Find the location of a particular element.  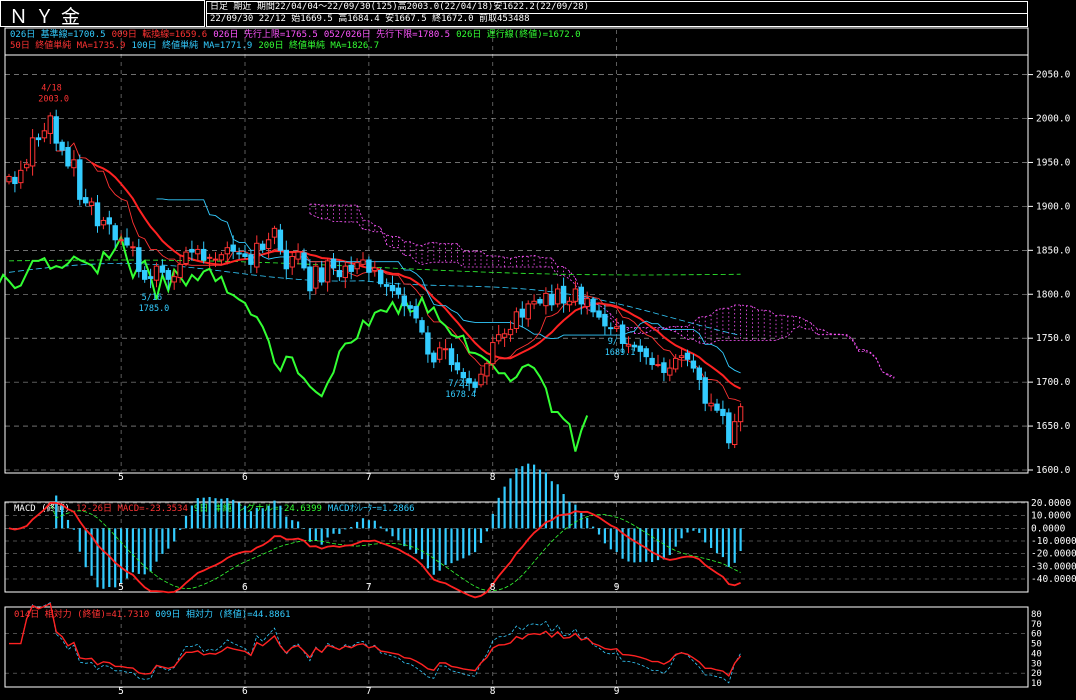

rsi-panel-frame is located at coordinates (516, 647).